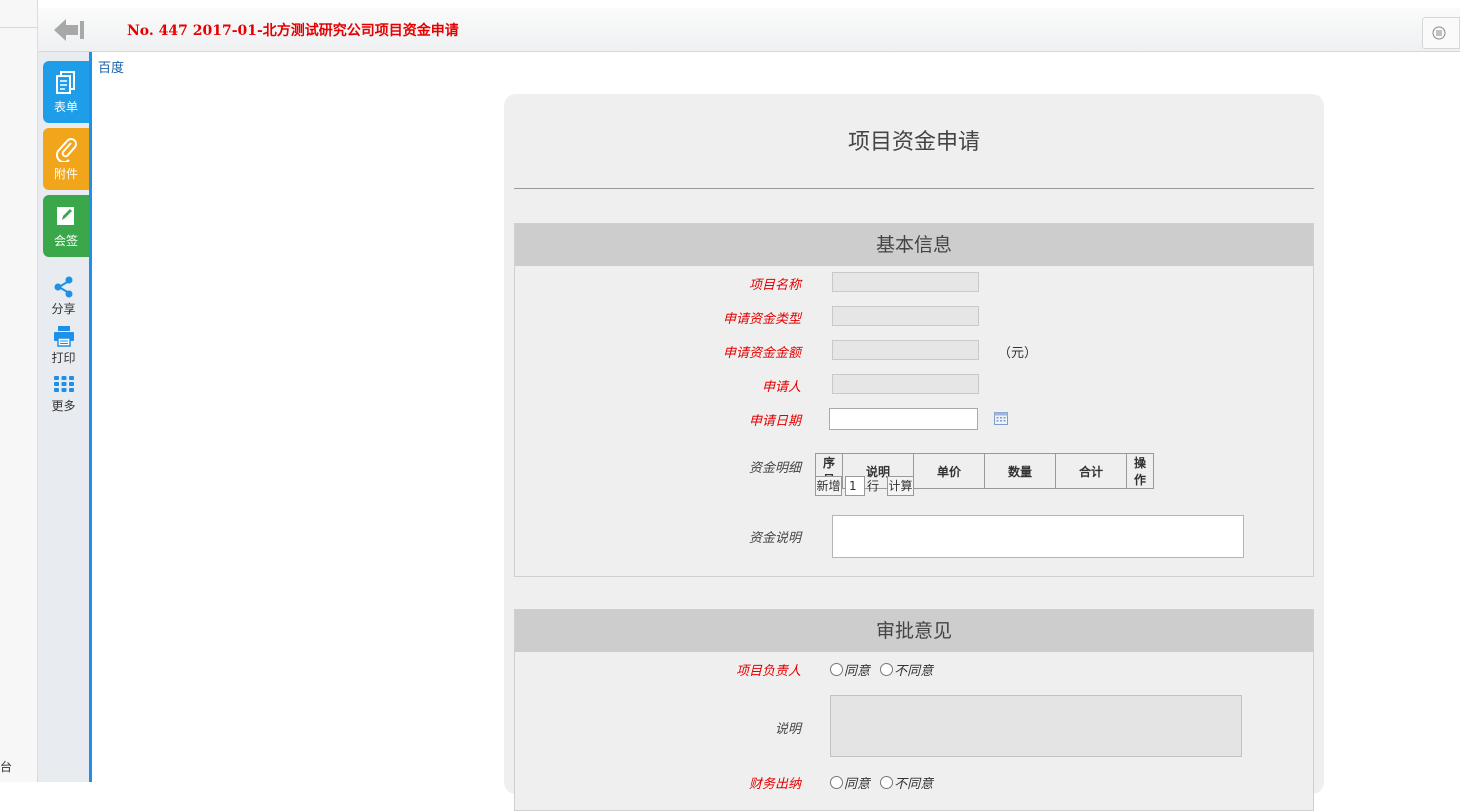 This screenshot has height=811, width=1460. Describe the element at coordinates (761, 319) in the screenshot. I see `fund-type-label: 申请资金类型` at that location.